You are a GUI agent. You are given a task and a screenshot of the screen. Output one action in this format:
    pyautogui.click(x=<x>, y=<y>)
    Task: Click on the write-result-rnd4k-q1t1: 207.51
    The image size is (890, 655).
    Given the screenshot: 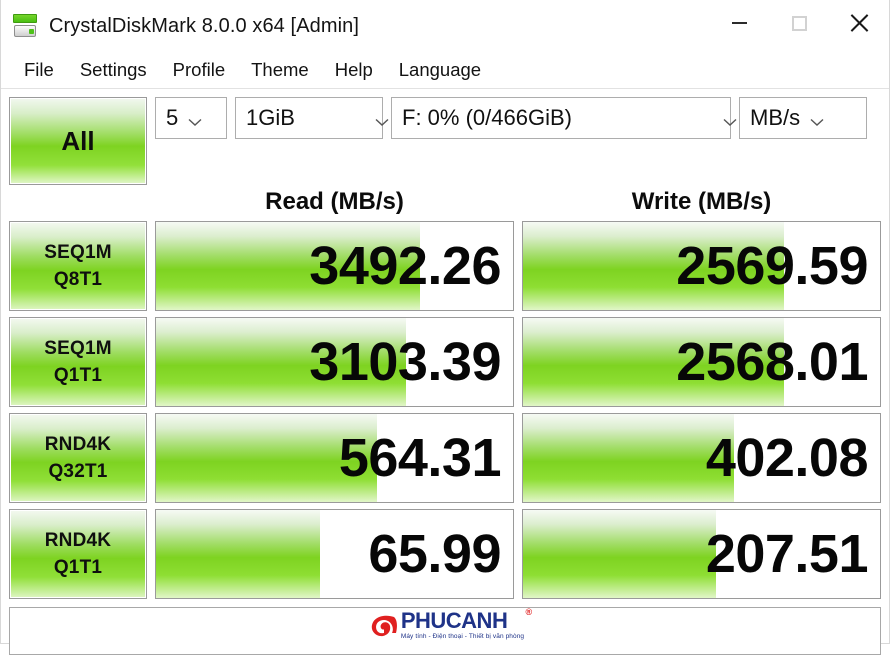 What is the action you would take?
    pyautogui.click(x=701, y=554)
    